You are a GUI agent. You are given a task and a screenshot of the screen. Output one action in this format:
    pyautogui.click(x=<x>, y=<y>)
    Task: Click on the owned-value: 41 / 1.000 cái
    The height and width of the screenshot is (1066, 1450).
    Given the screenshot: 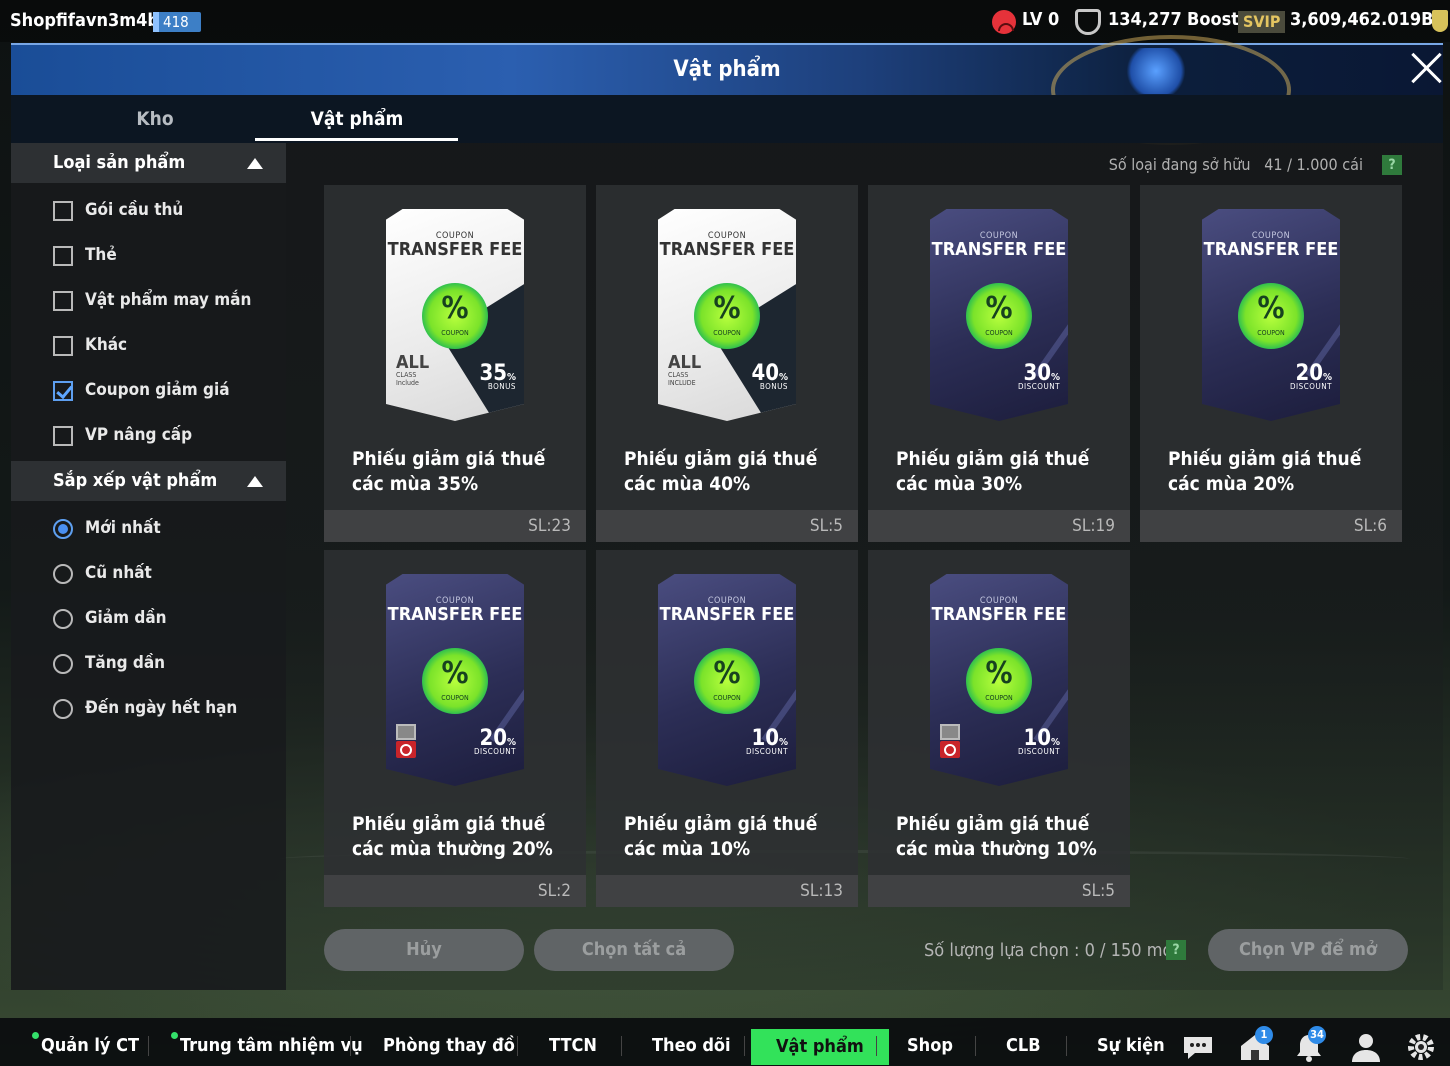 What is the action you would take?
    pyautogui.click(x=1313, y=164)
    